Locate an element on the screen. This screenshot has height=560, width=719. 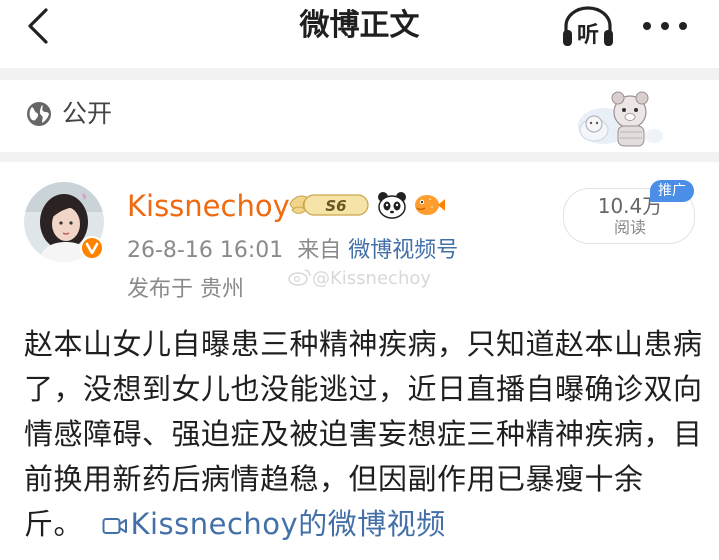
author-badges: S6 is located at coordinates (367, 205).